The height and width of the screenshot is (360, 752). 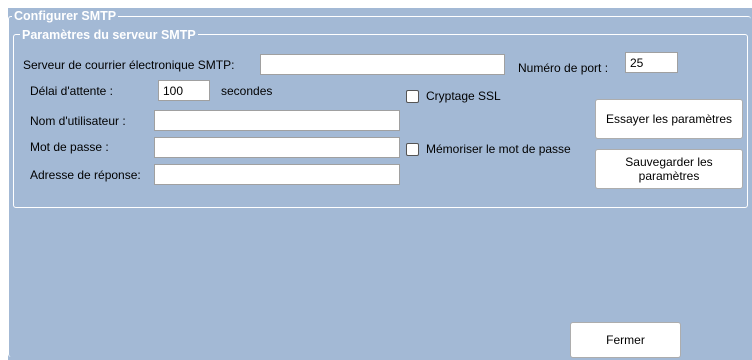 I want to click on username-label: Nom d'utilisateur :, so click(x=78, y=121).